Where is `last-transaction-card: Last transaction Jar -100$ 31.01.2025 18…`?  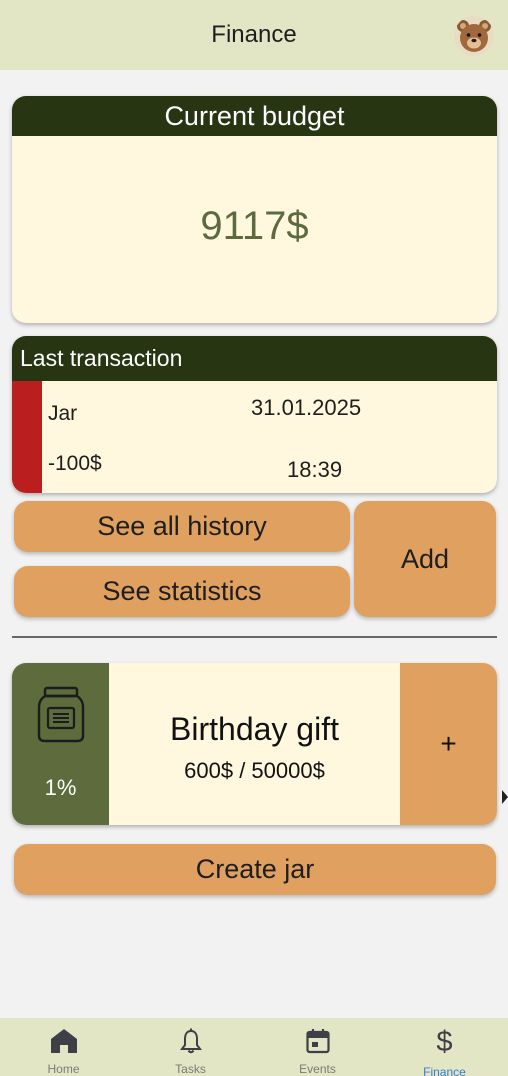 last-transaction-card: Last transaction Jar -100$ 31.01.2025 18… is located at coordinates (254, 414).